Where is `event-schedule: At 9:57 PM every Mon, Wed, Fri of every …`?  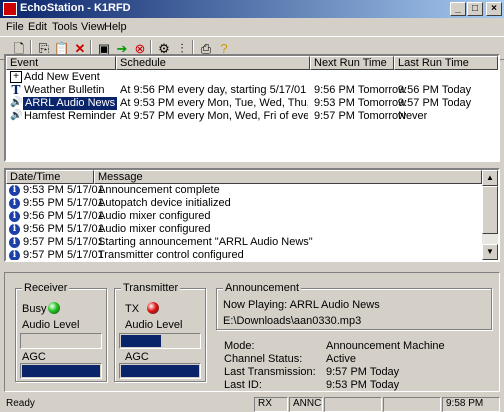 event-schedule: At 9:57 PM every Mon, Wed, Fri of every … is located at coordinates (214, 116).